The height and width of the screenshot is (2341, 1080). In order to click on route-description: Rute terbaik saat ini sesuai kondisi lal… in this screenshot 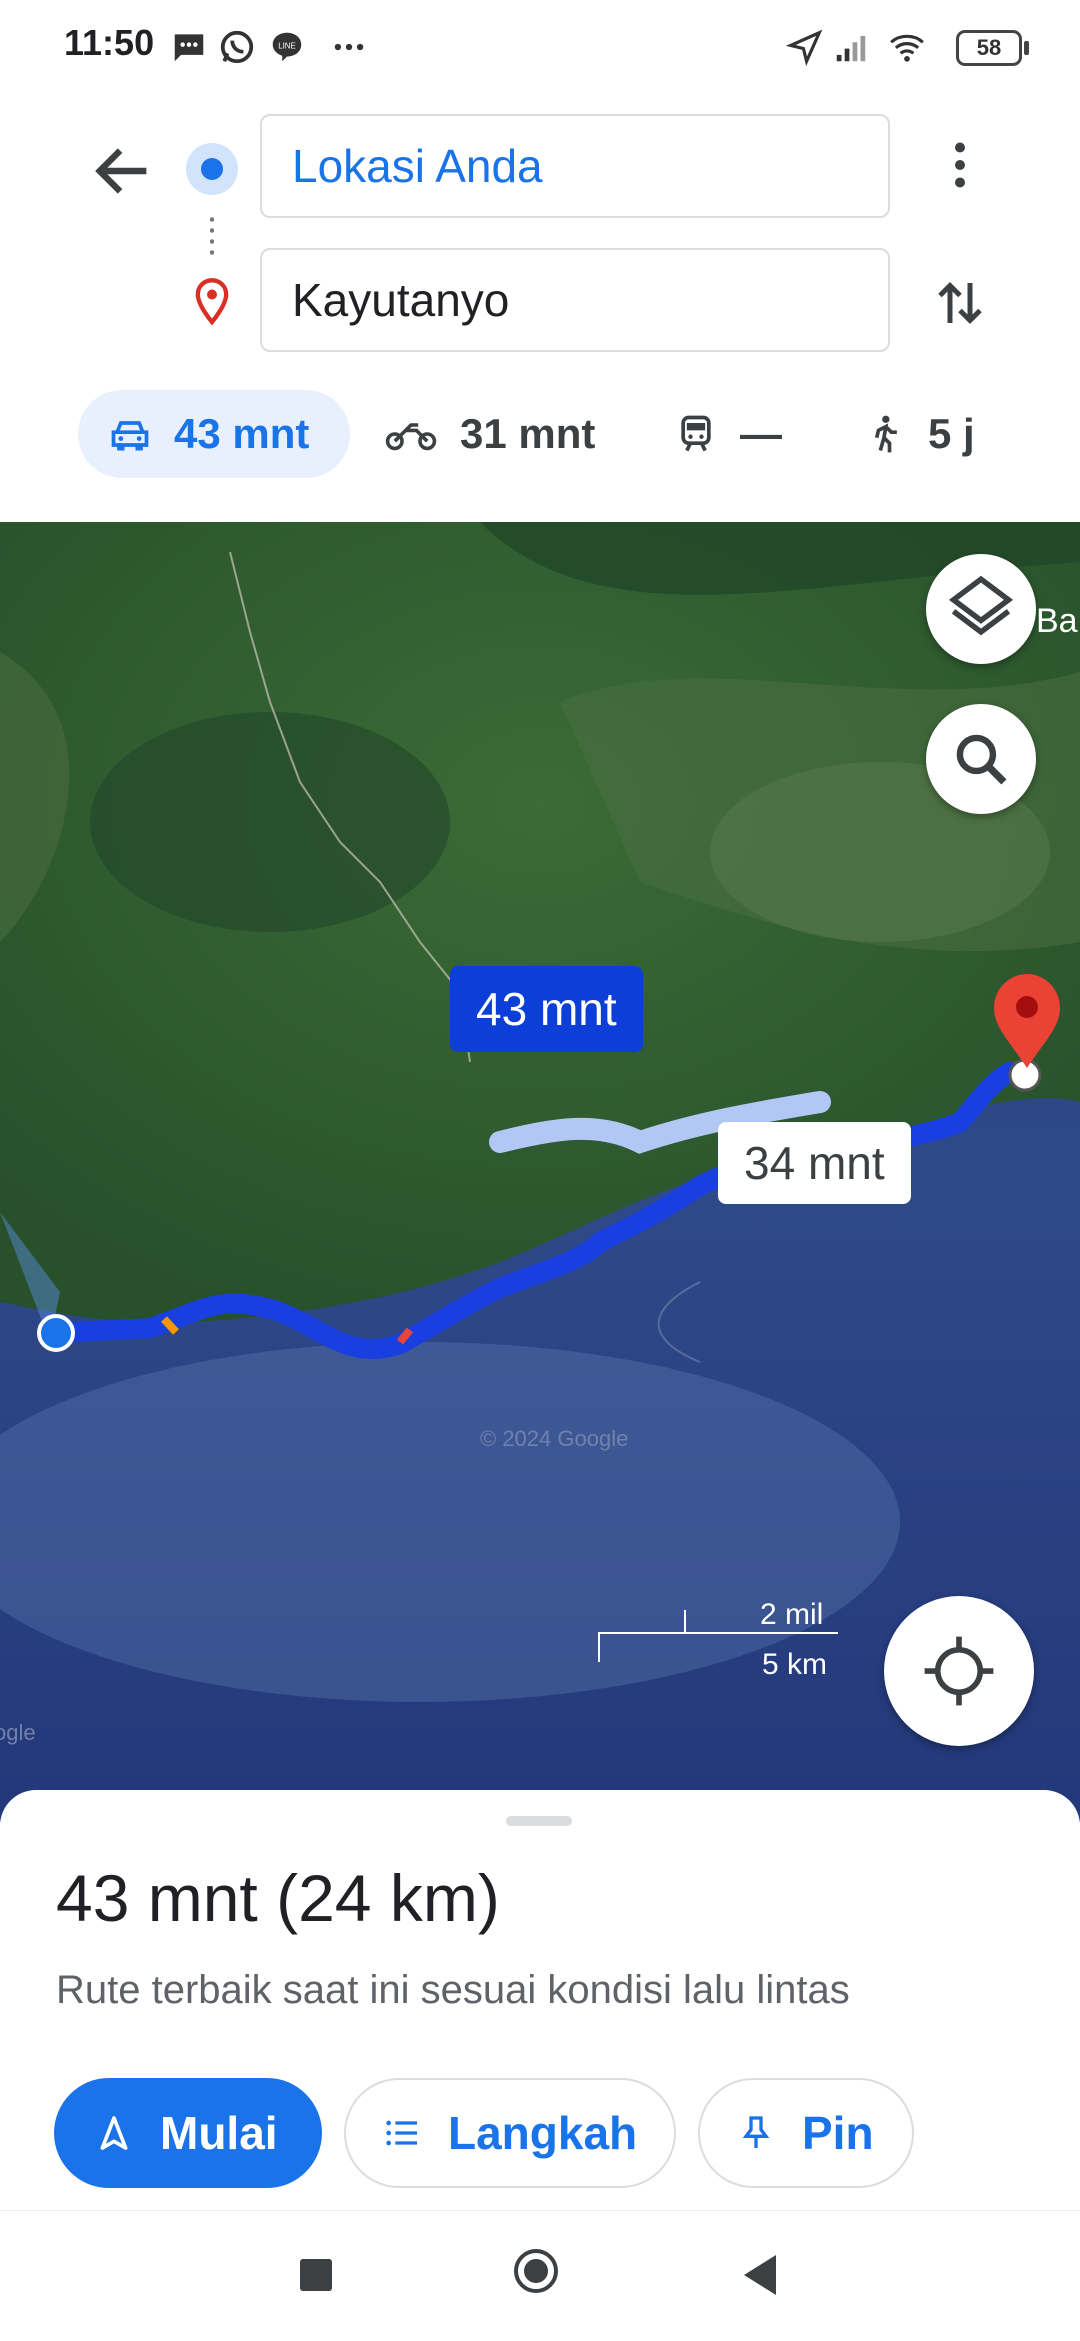, I will do `click(453, 1990)`.